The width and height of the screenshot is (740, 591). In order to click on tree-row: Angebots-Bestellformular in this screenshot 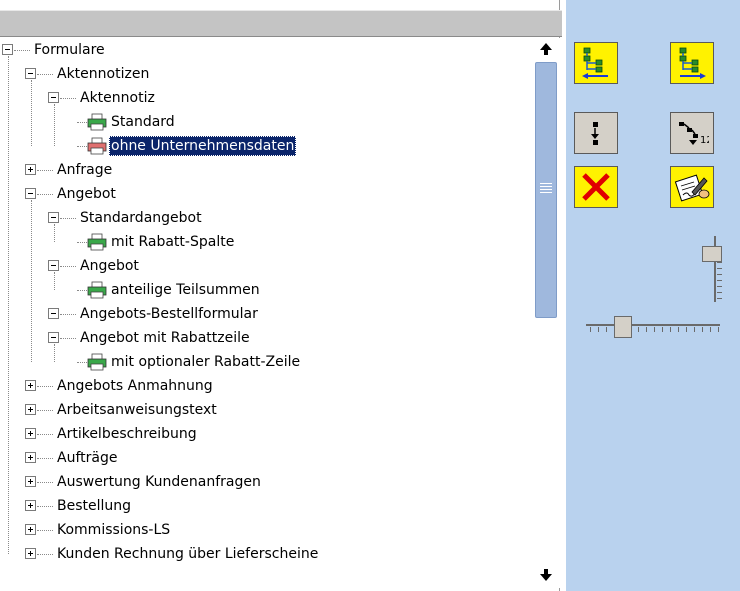, I will do `click(265, 314)`.